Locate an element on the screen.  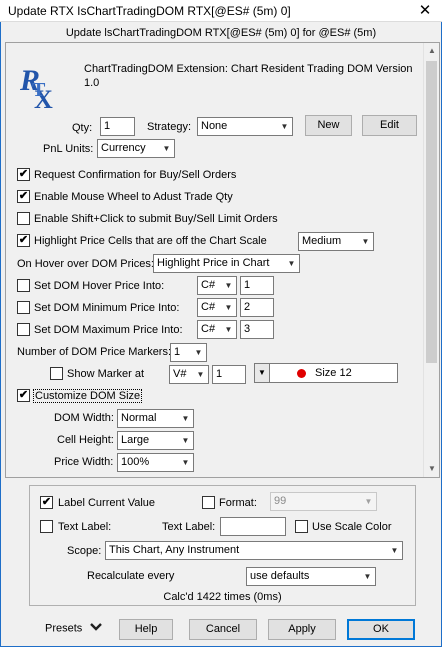
text-label-checkbox is located at coordinates (46, 526).